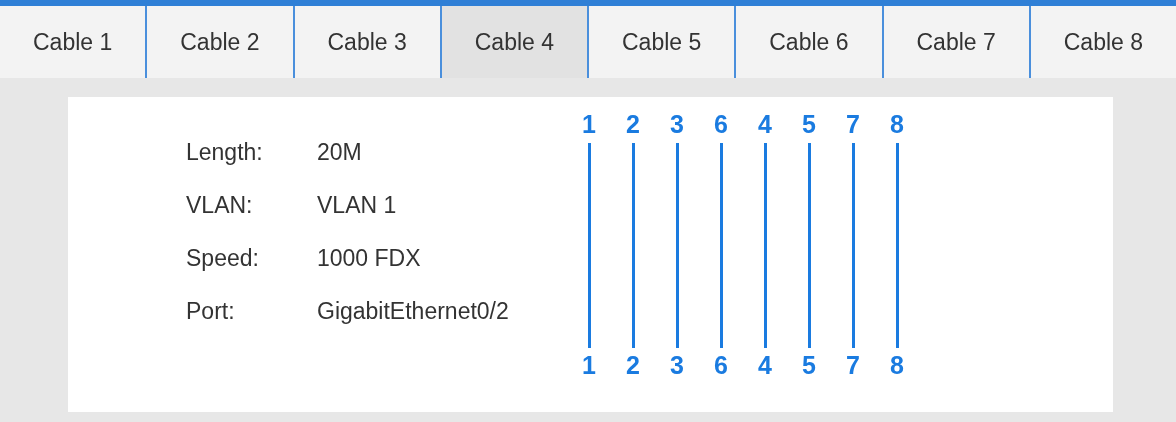  What do you see at coordinates (219, 42) in the screenshot?
I see `cable-tab: Cable 2` at bounding box center [219, 42].